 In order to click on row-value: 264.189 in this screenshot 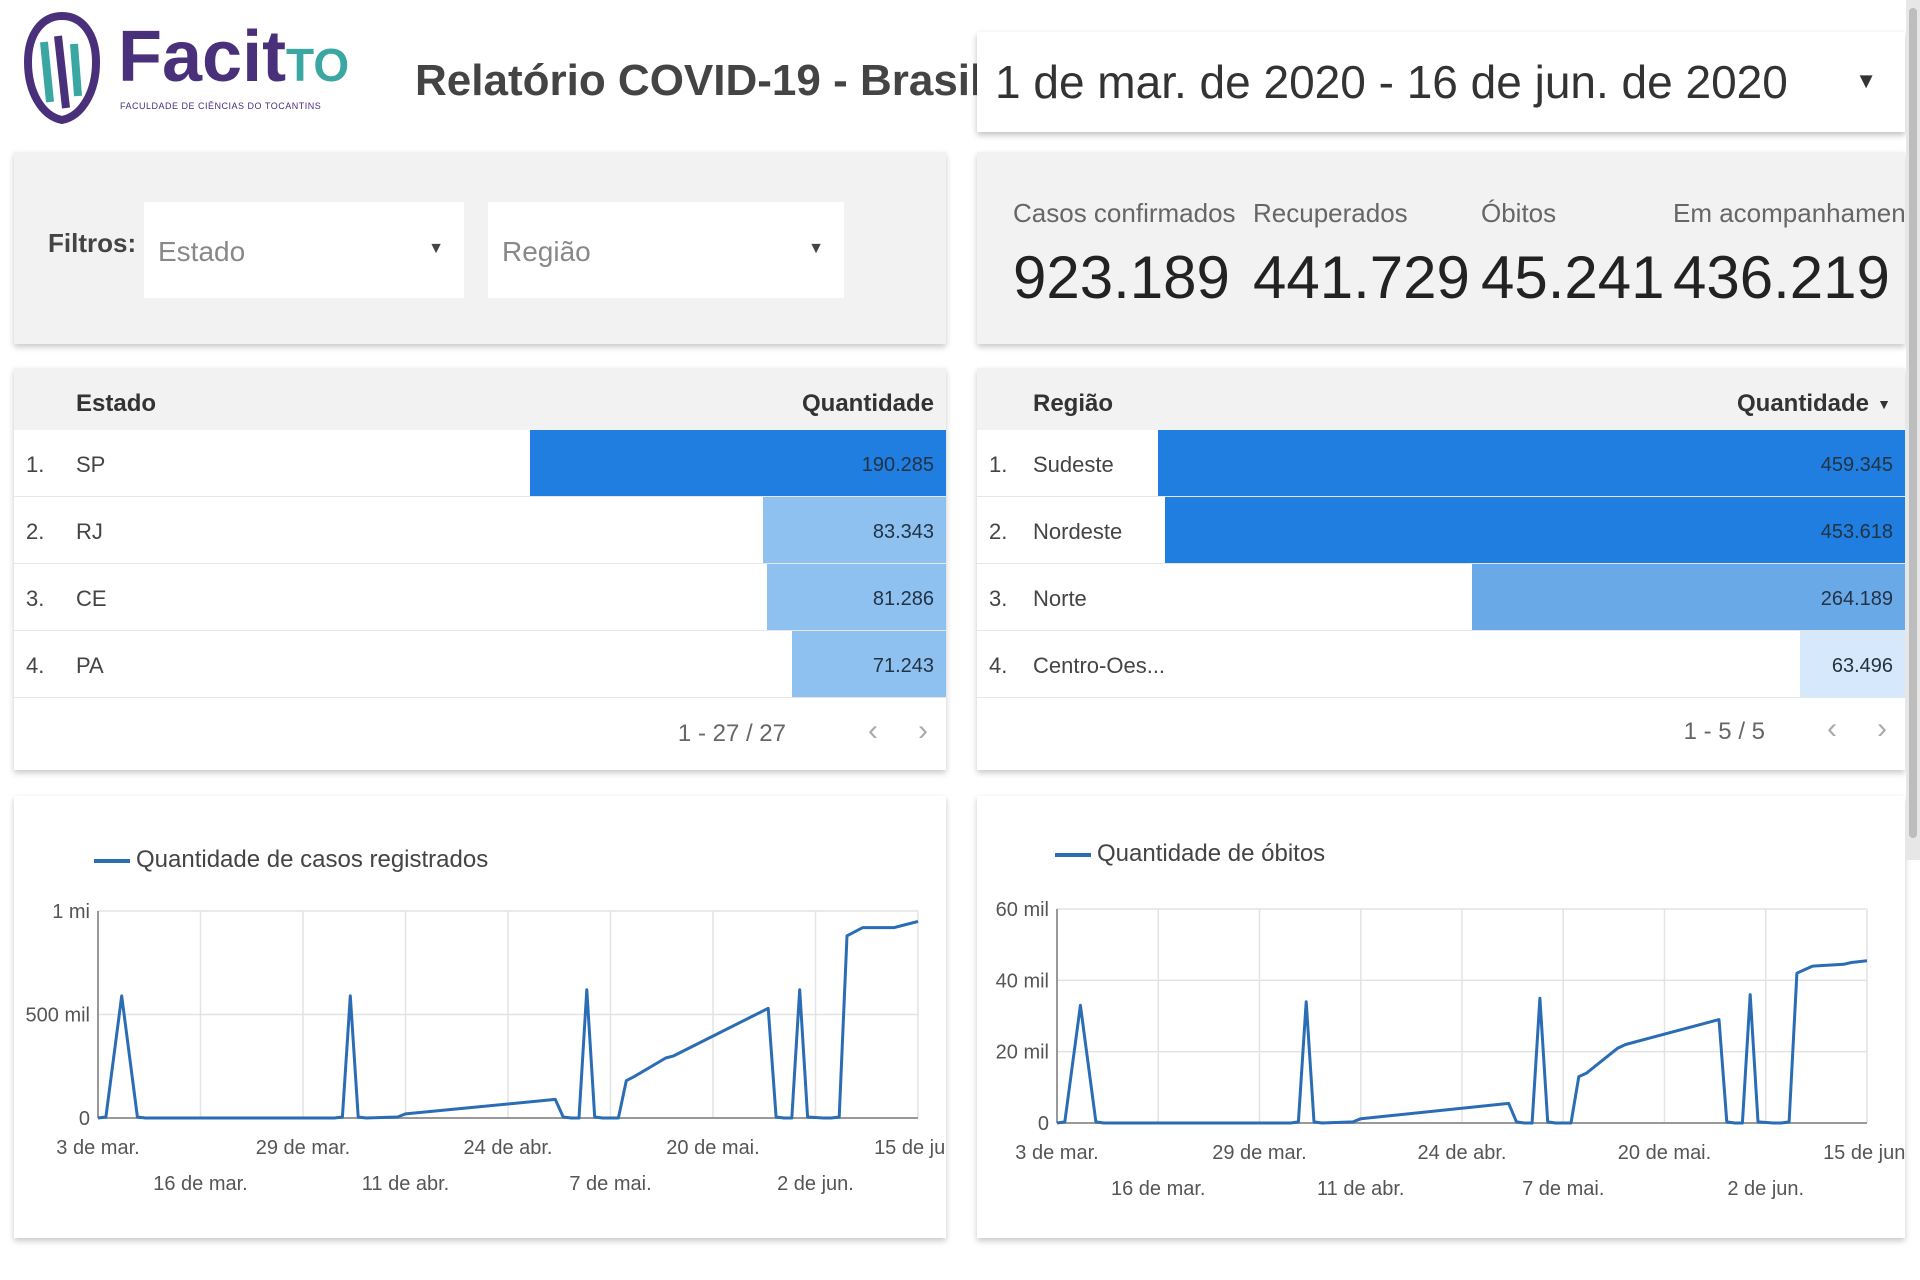, I will do `click(1856, 599)`.